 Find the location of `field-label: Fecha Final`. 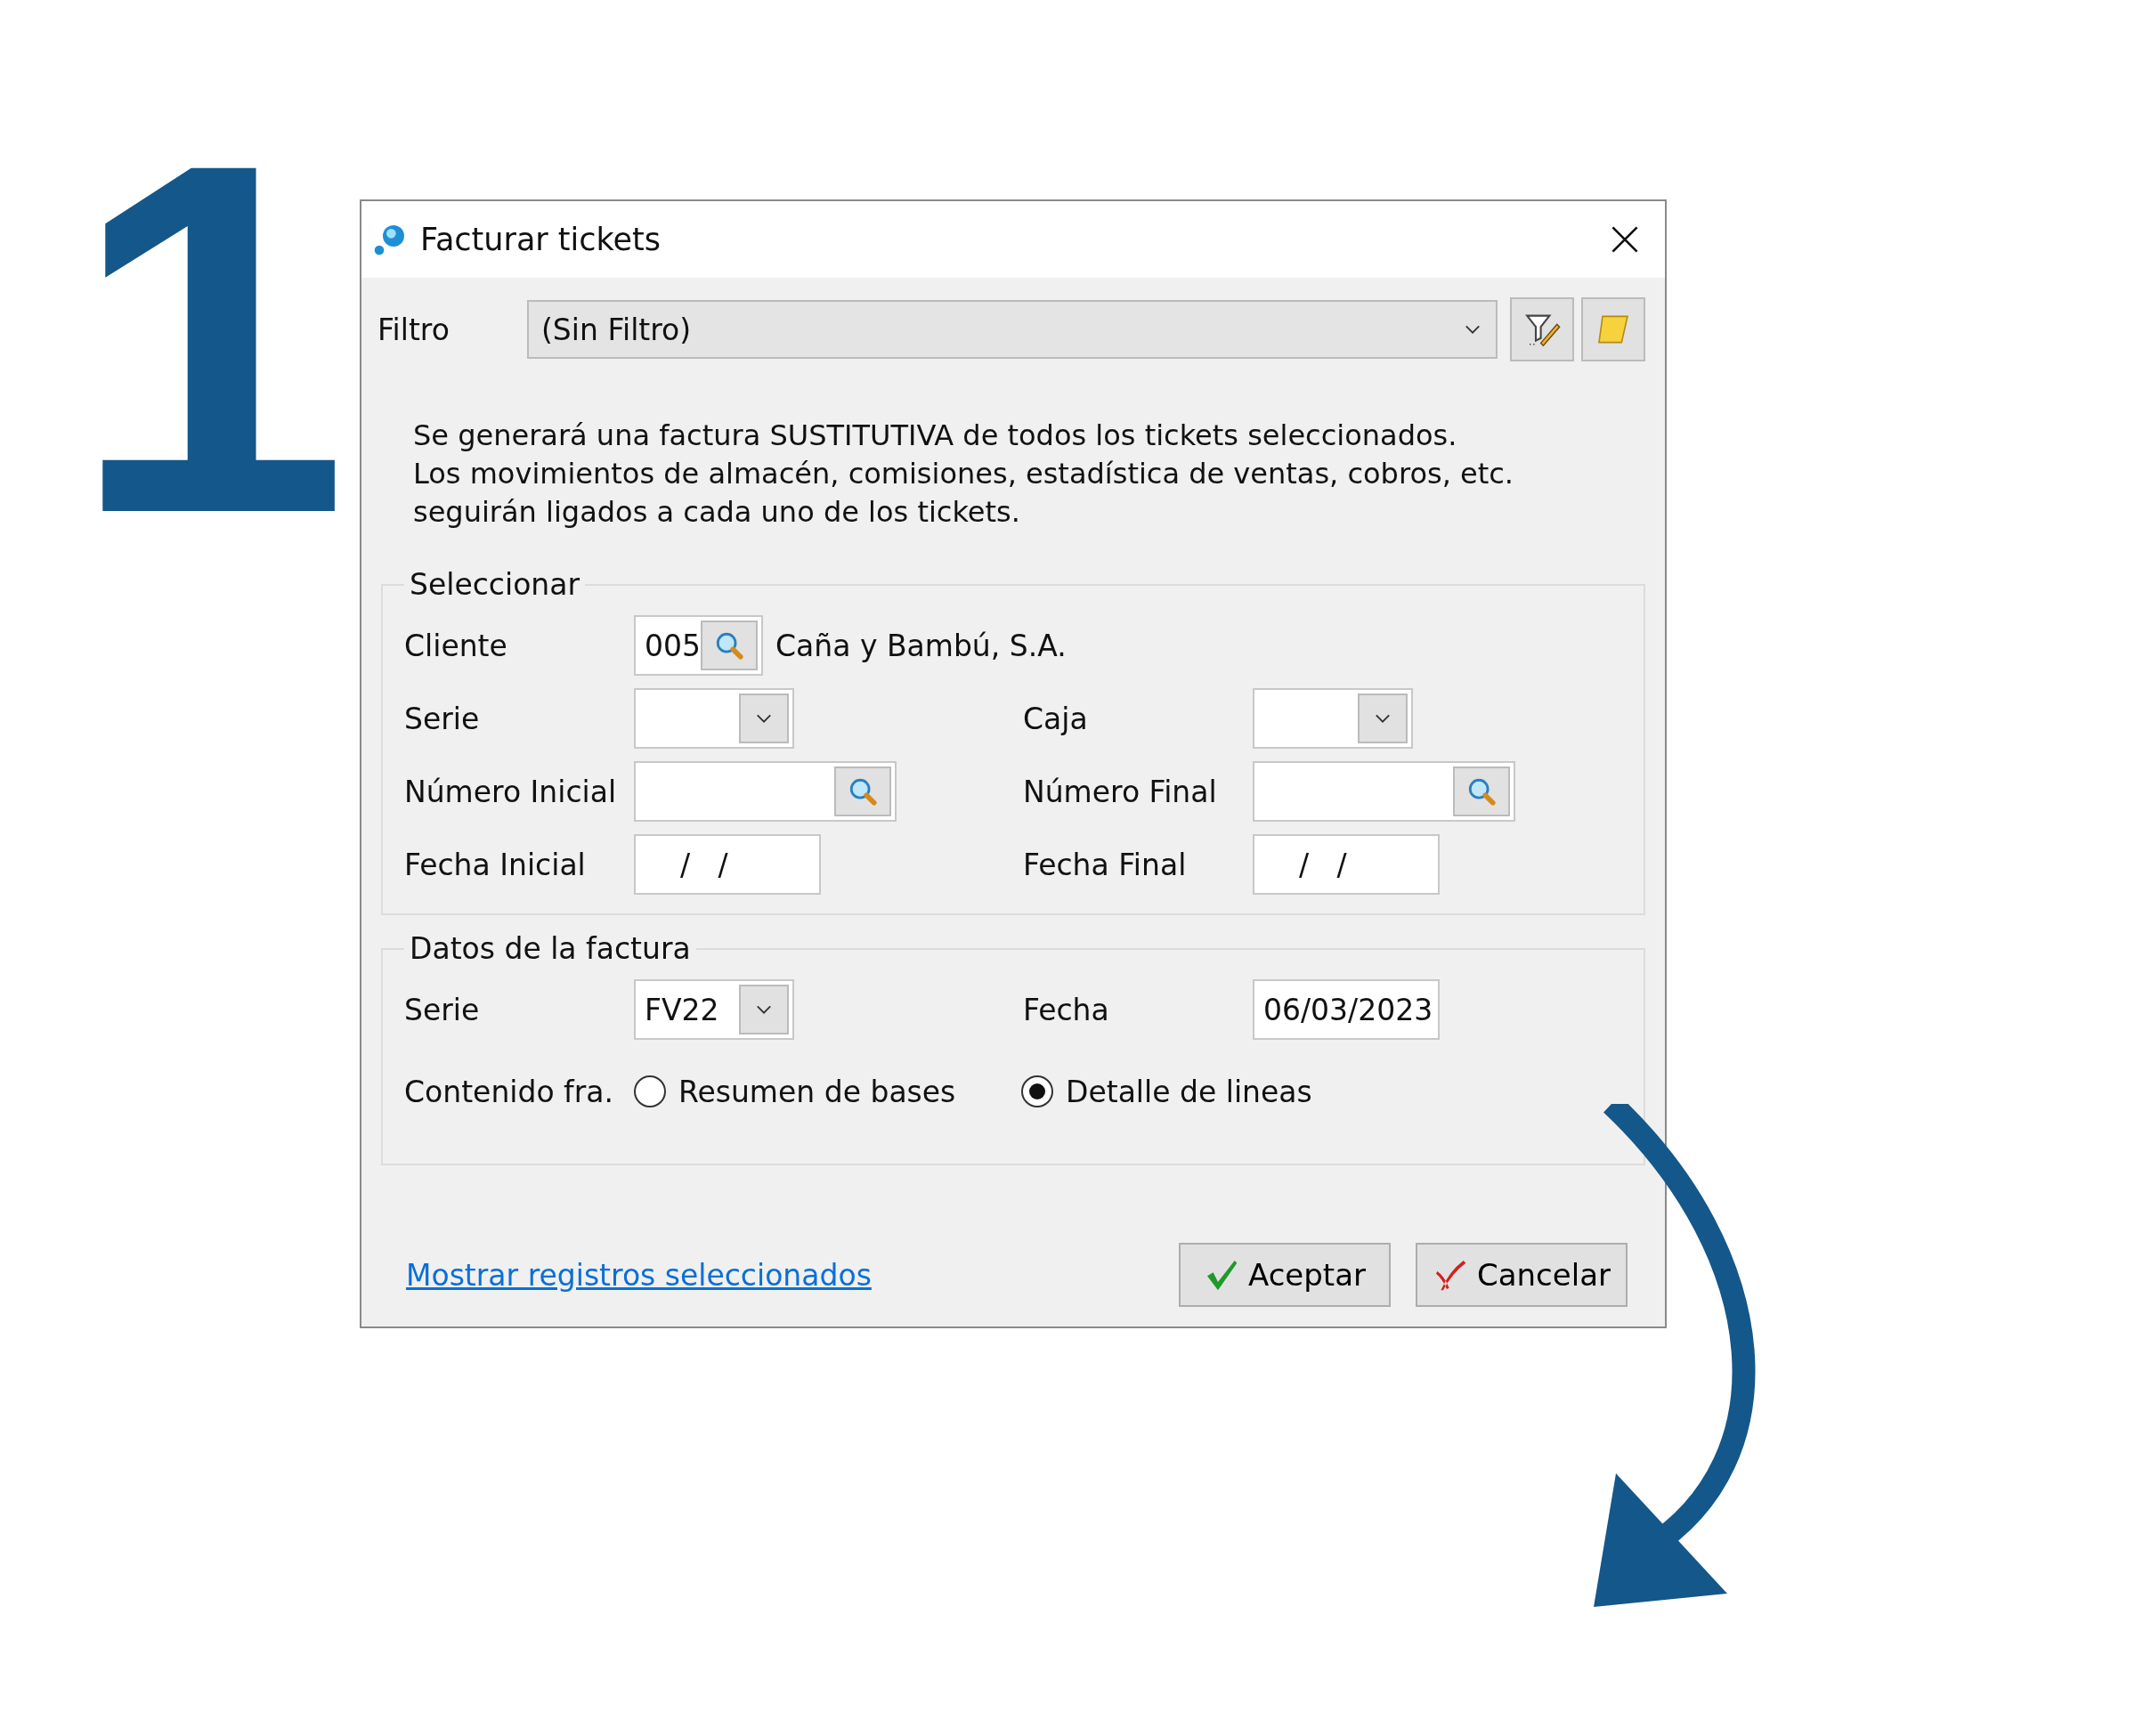

field-label: Fecha Final is located at coordinates (1105, 864).